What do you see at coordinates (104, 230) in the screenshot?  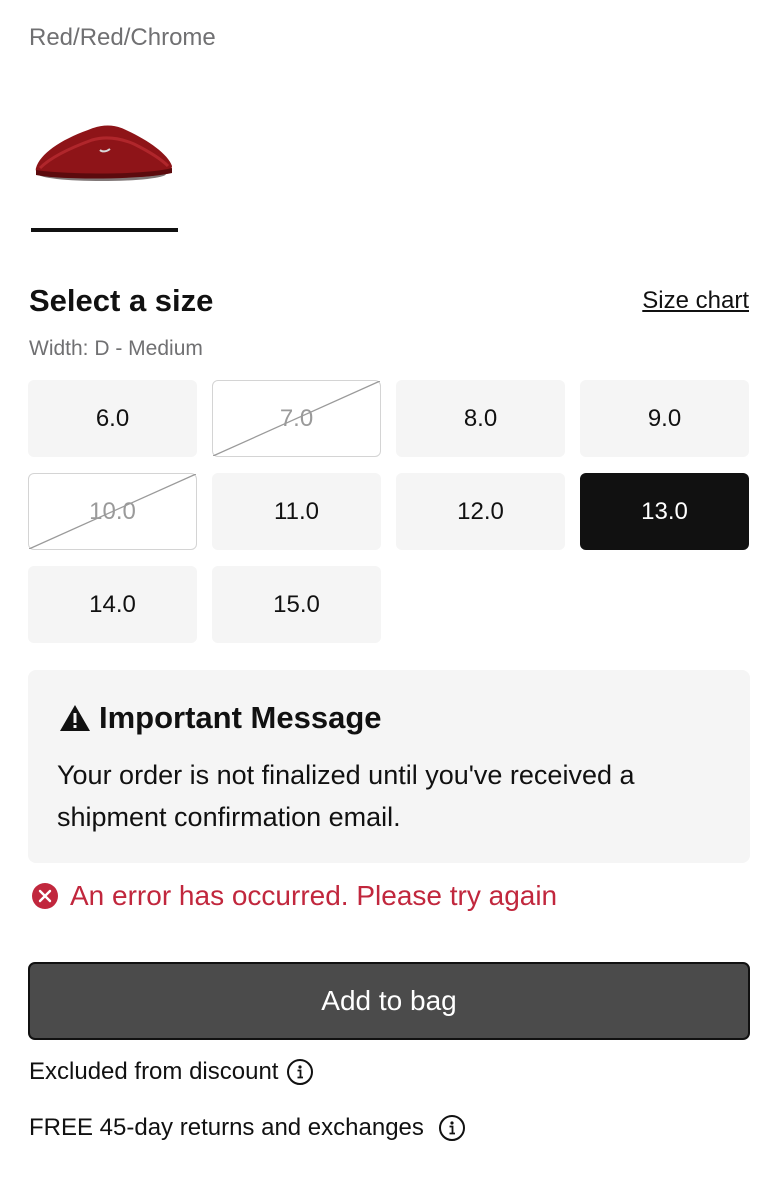 I see `thumbnail-selected-indicator` at bounding box center [104, 230].